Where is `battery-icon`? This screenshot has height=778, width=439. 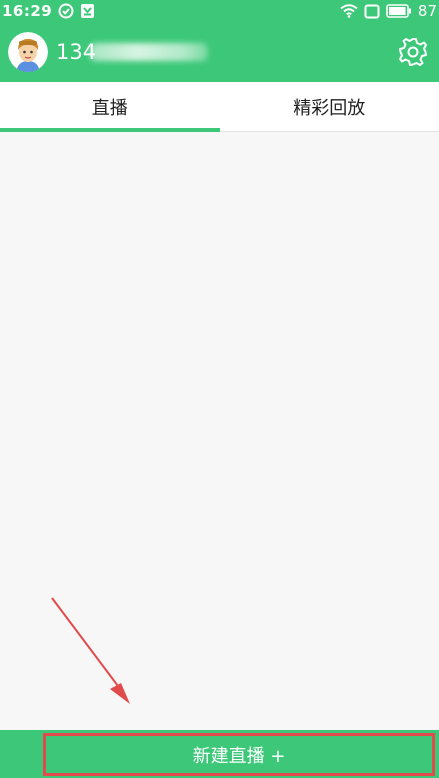 battery-icon is located at coordinates (399, 11).